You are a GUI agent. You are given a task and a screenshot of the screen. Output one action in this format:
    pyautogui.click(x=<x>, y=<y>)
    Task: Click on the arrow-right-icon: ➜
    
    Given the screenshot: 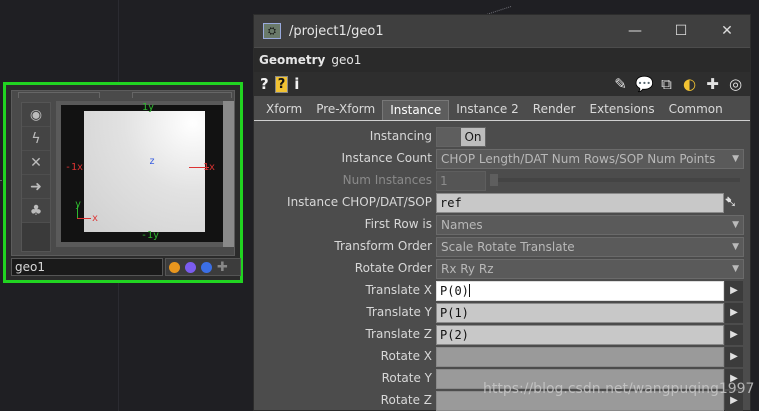 What is the action you would take?
    pyautogui.click(x=36, y=187)
    